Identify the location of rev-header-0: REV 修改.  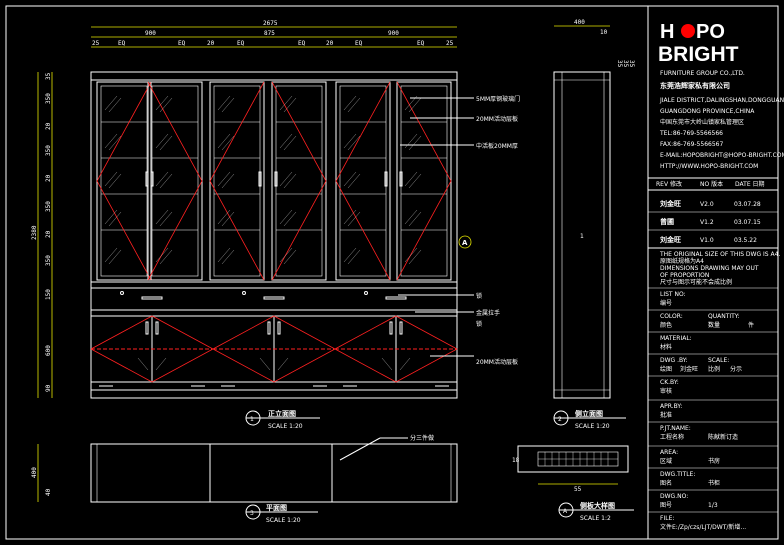
(669, 184).